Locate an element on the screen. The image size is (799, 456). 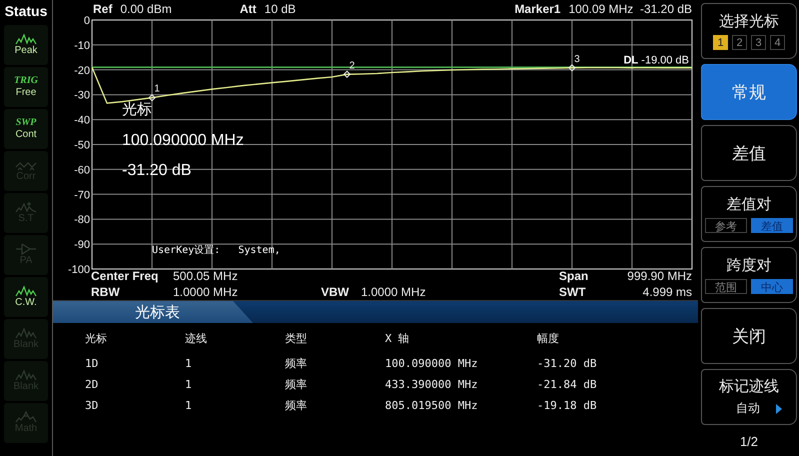
column-header: 光标 is located at coordinates (96, 339).